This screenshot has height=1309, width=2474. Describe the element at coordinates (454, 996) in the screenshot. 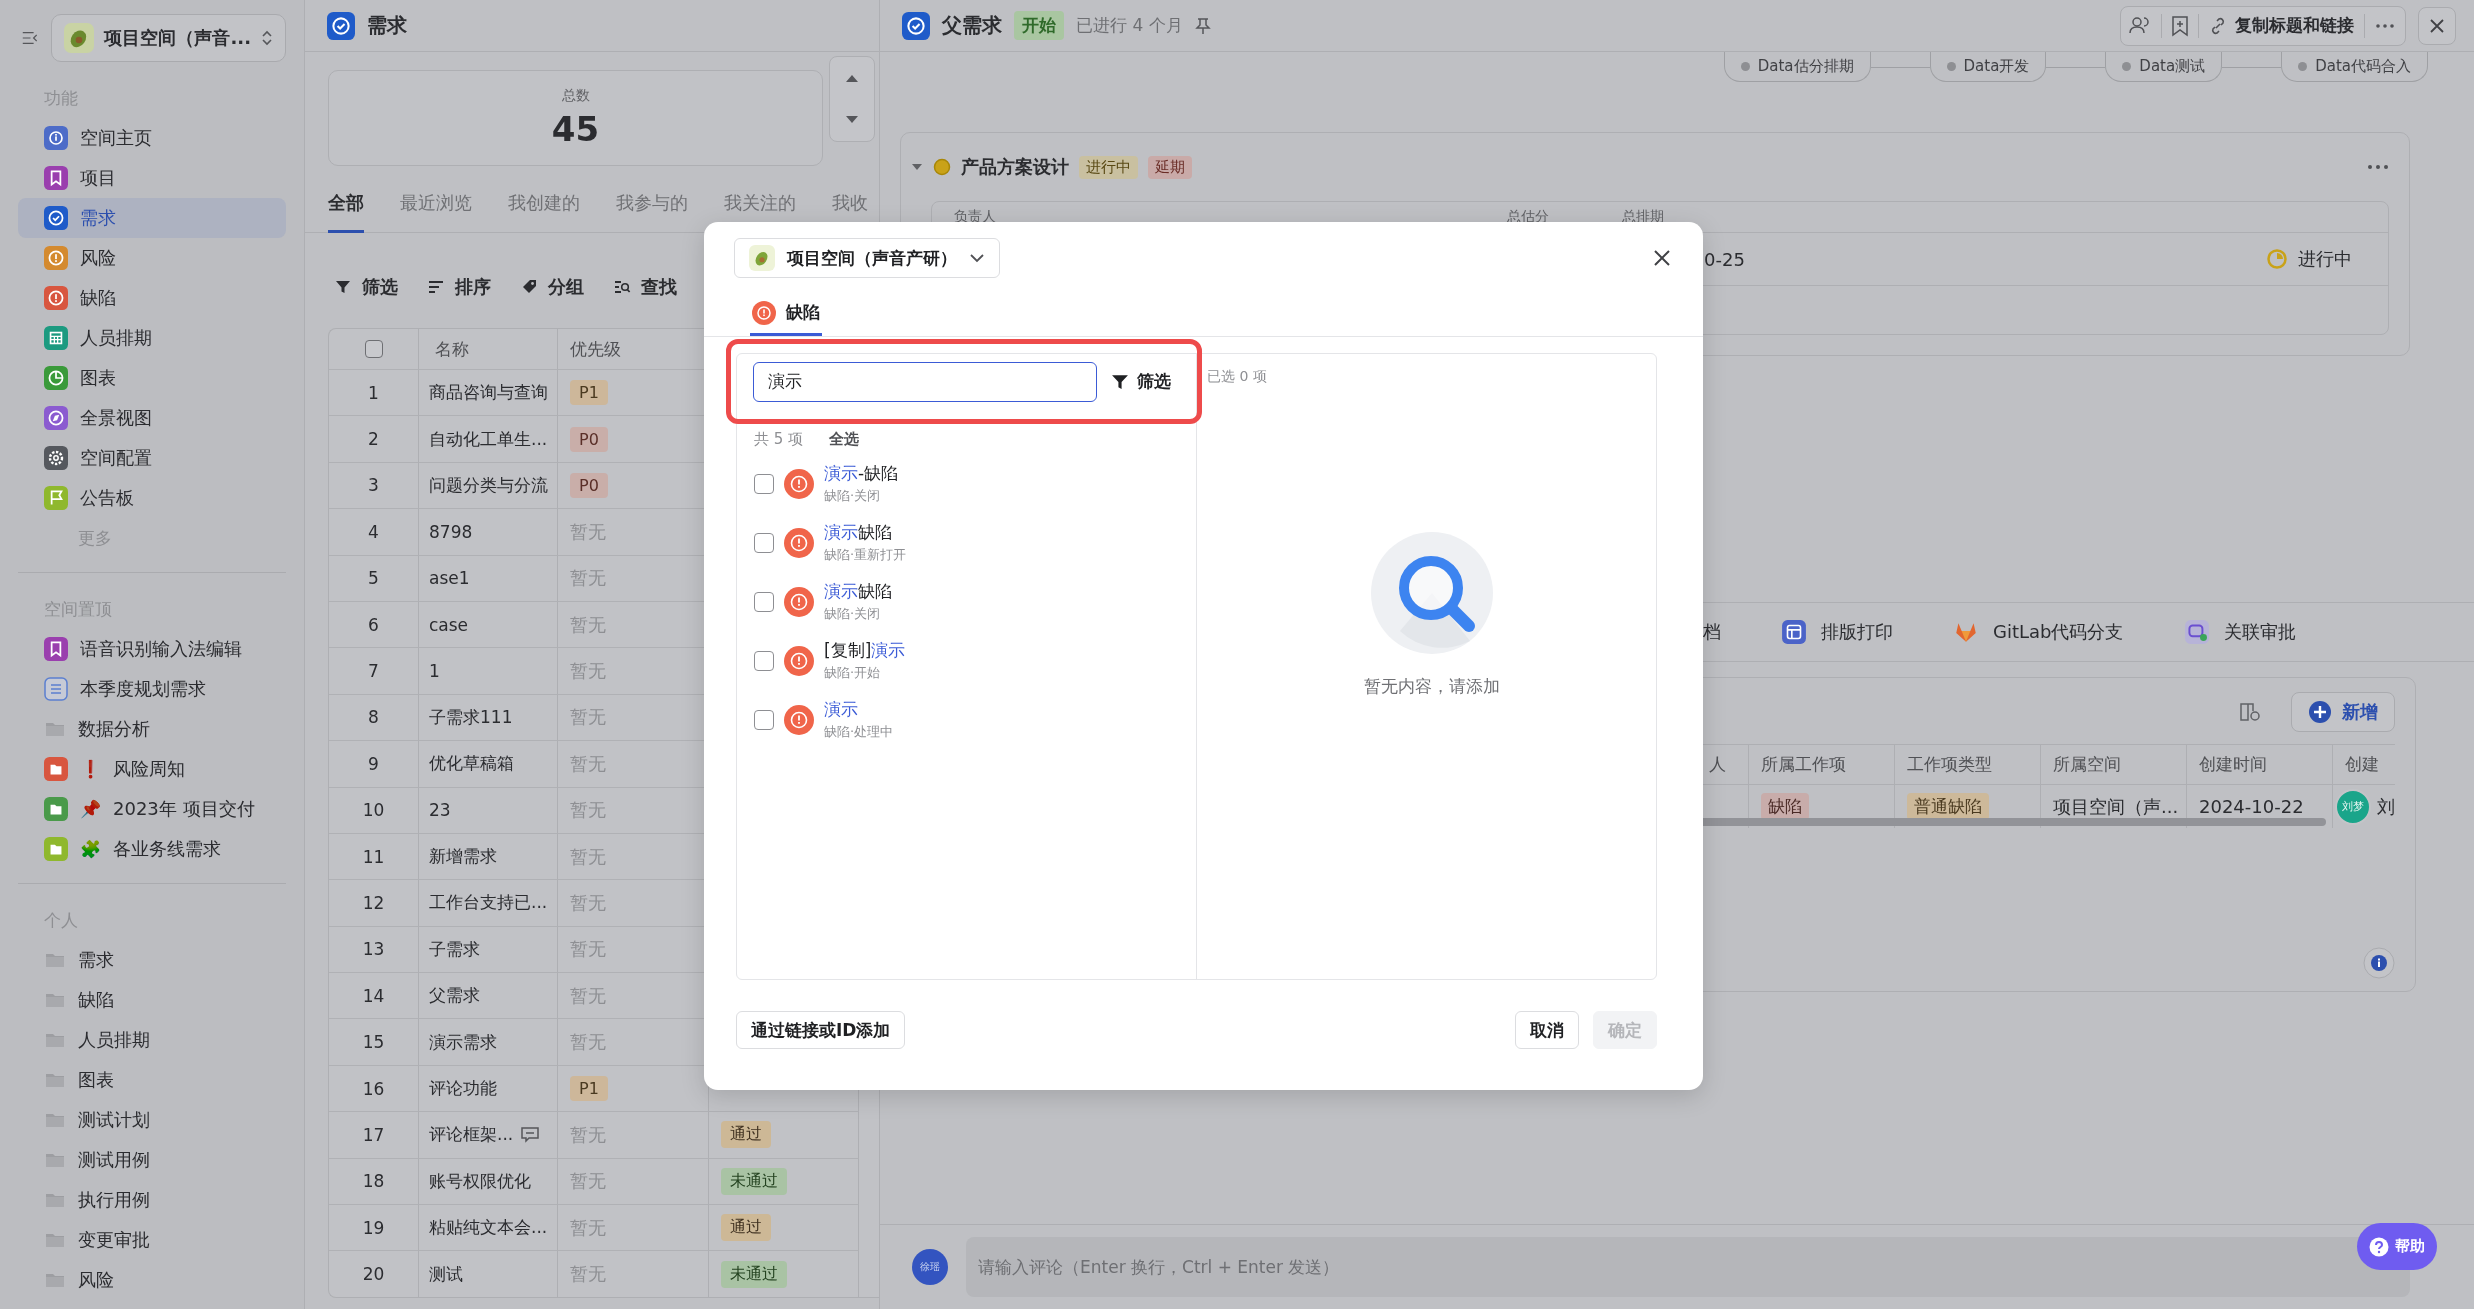

I see `table-cell: 父需求` at that location.